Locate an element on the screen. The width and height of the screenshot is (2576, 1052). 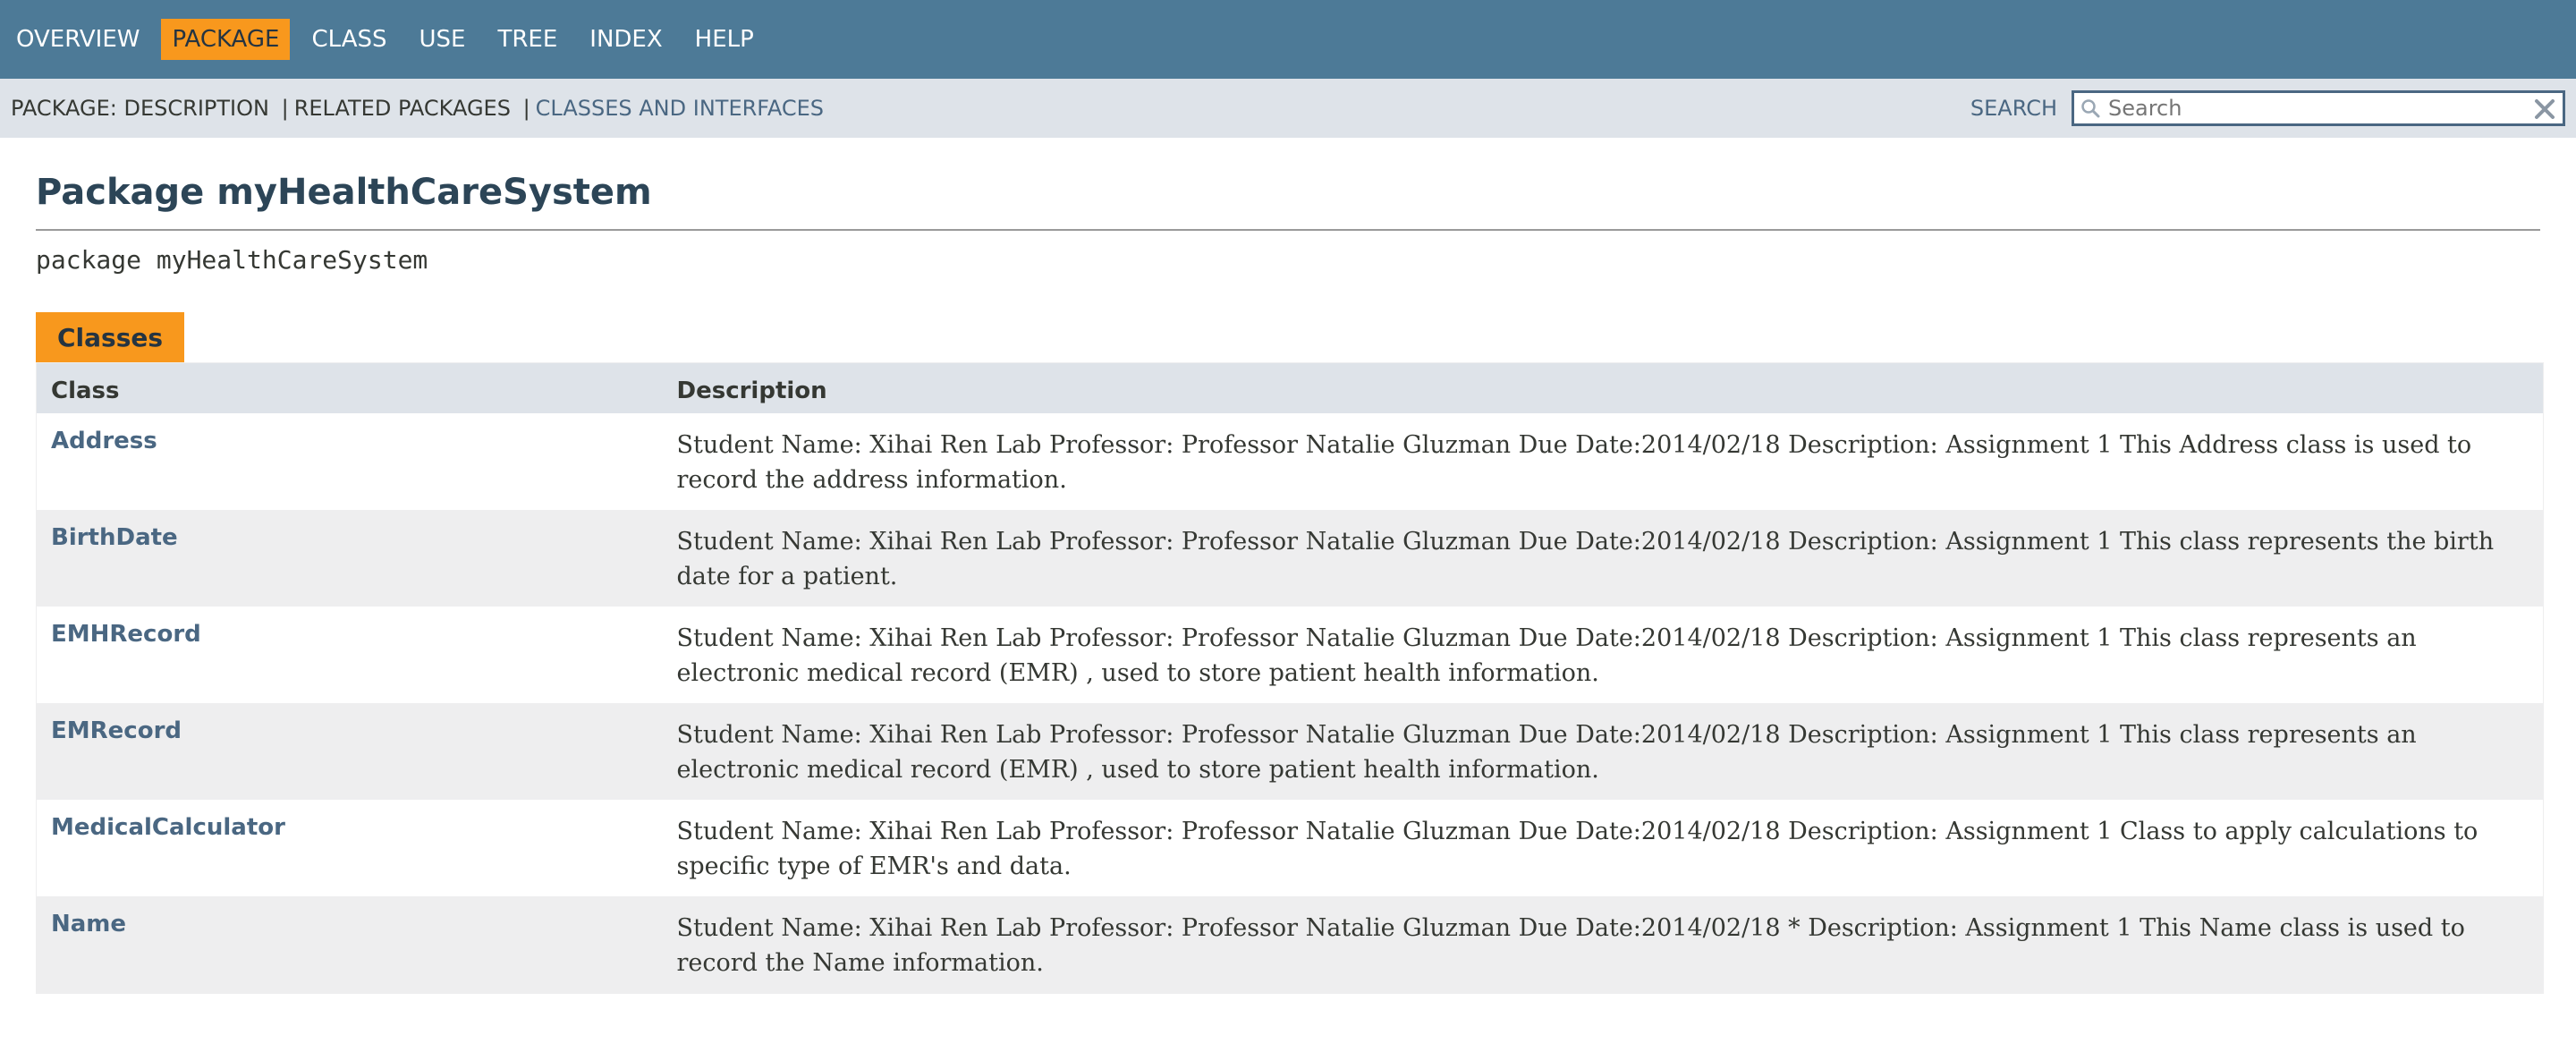
package-signature: package myHealthCareSystem is located at coordinates (232, 260).